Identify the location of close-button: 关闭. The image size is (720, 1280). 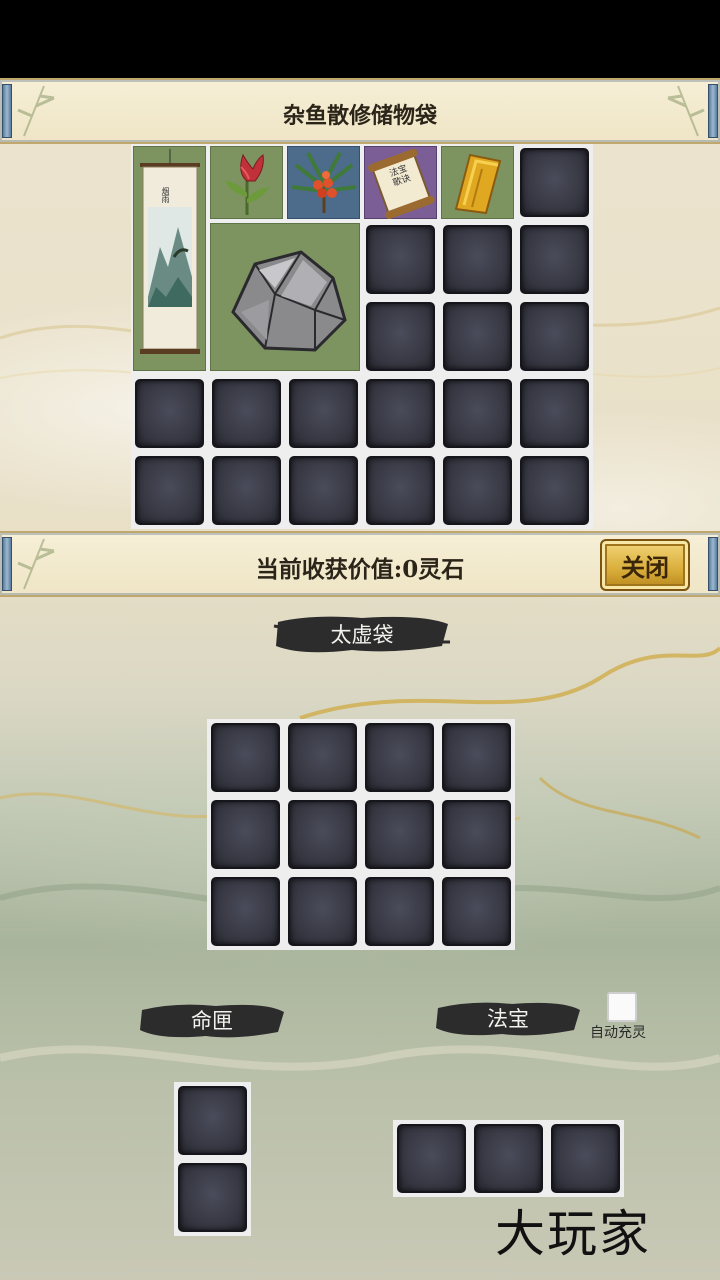
(645, 565).